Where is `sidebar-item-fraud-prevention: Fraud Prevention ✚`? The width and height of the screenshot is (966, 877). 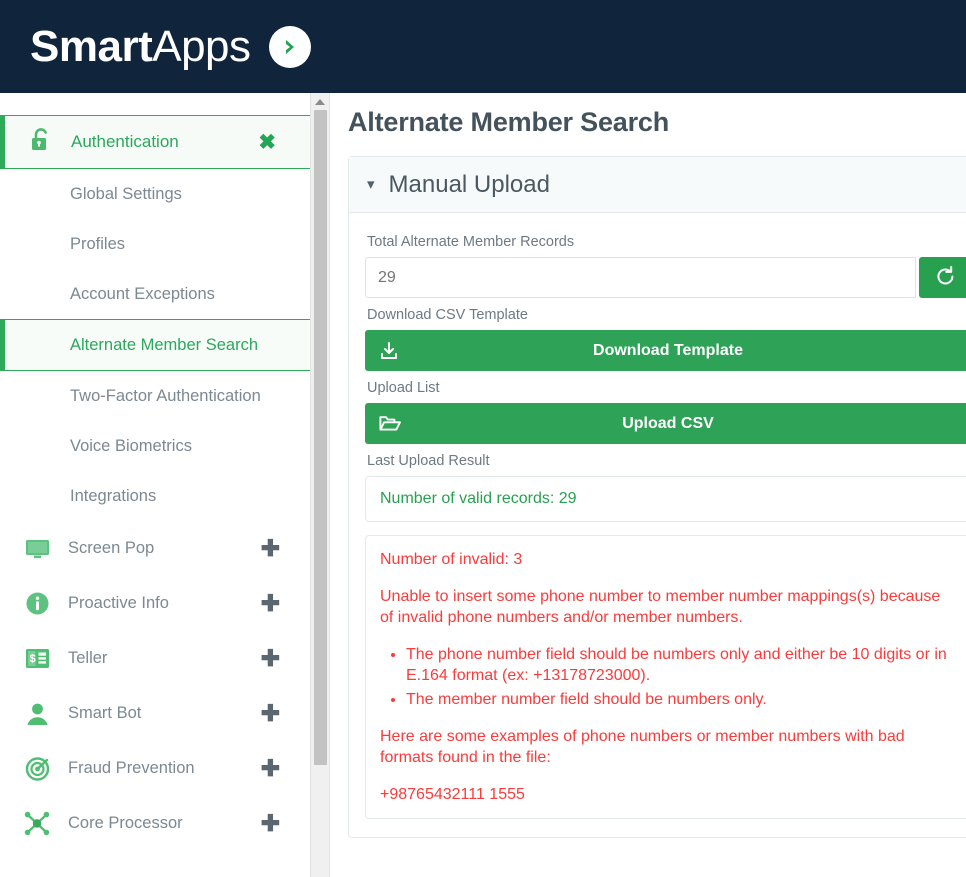
sidebar-item-fraud-prevention: Fraud Prevention ✚ is located at coordinates (155, 768).